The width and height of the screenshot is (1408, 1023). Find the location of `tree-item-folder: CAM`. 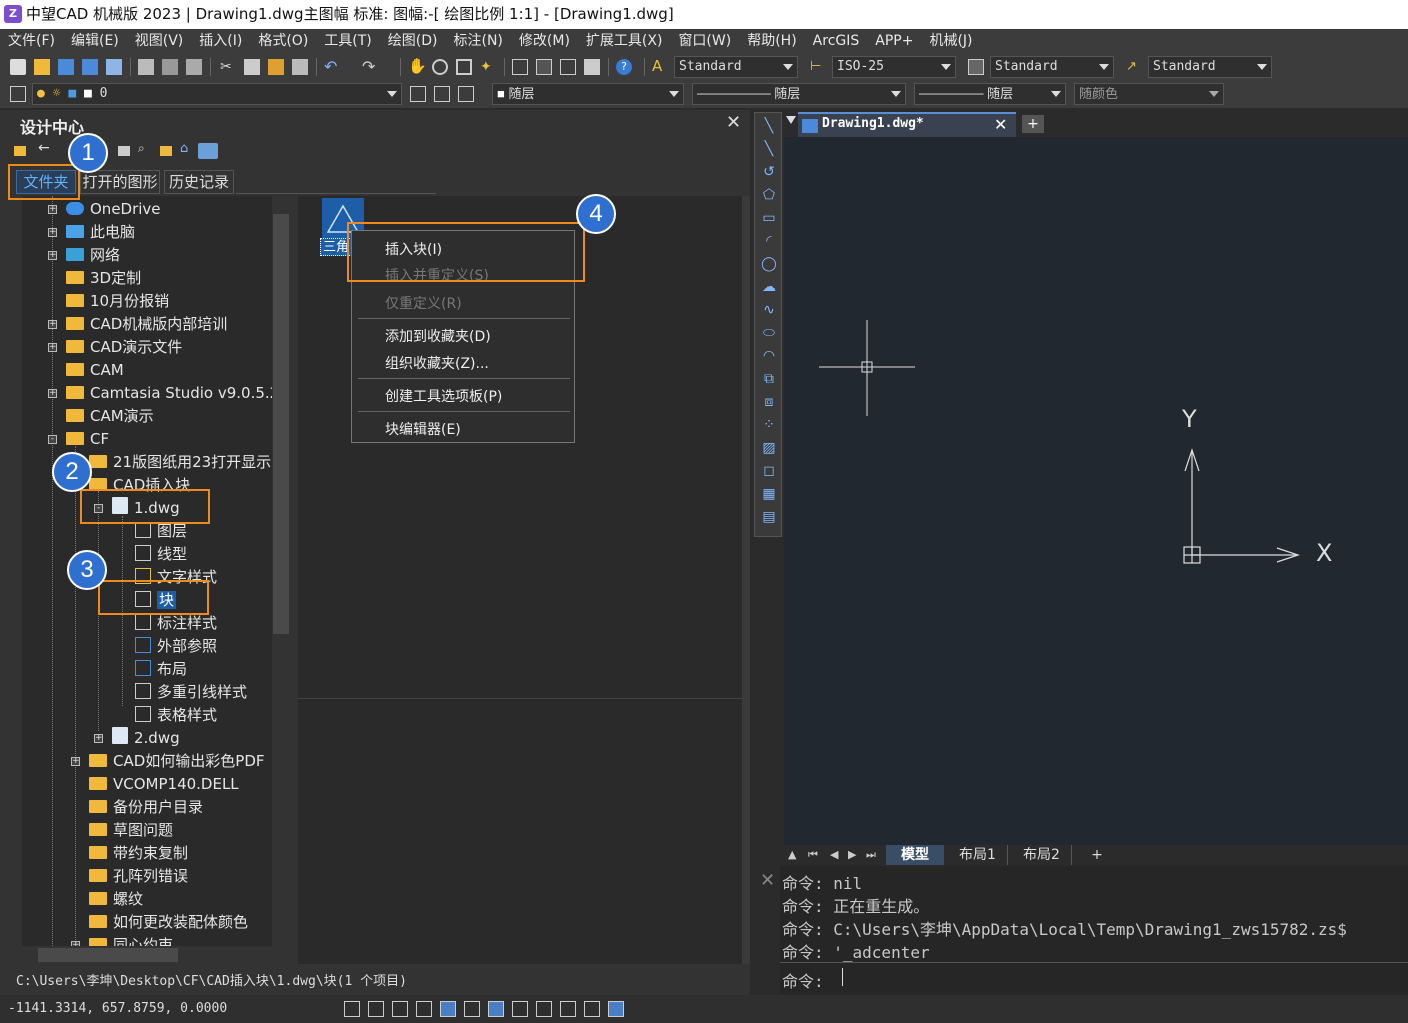

tree-item-folder: CAM is located at coordinates (95, 370).